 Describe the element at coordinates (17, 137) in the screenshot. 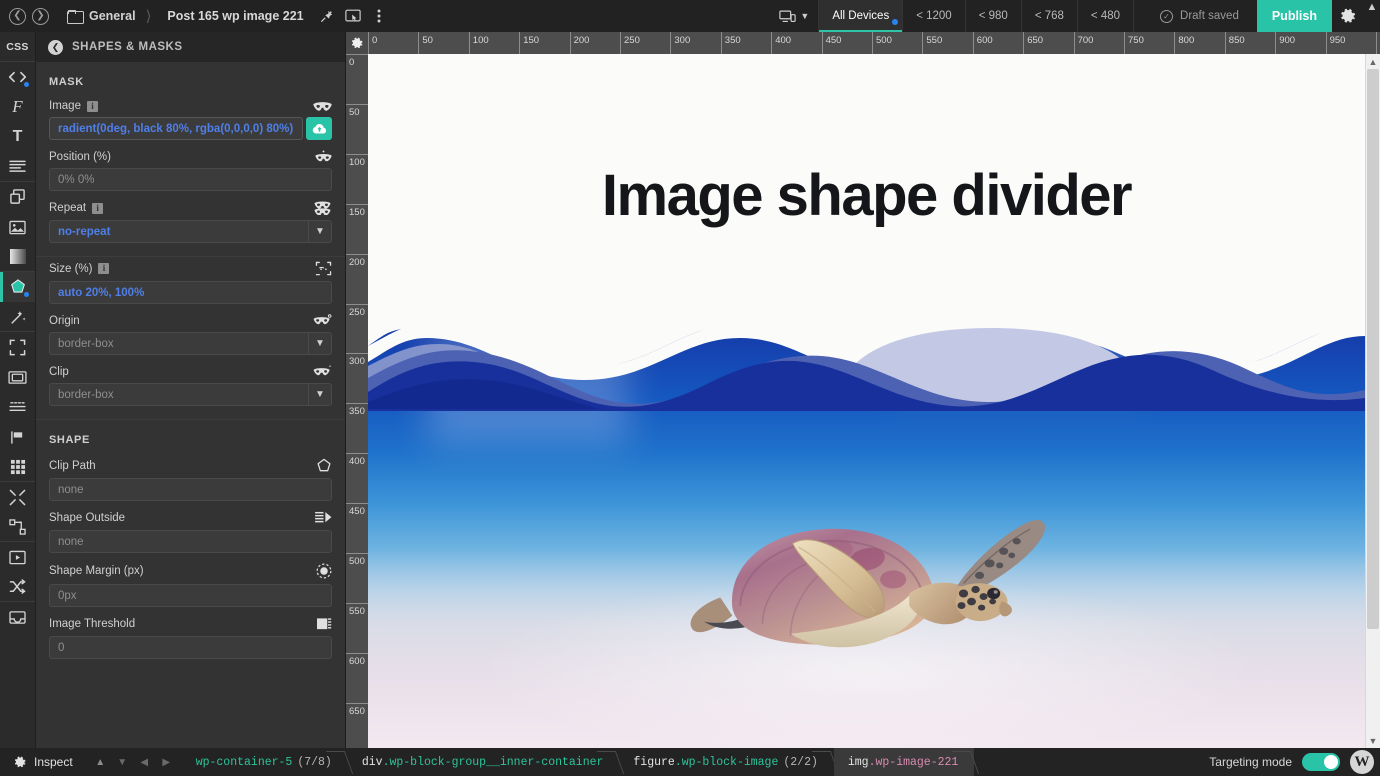

I see `rail-item-typography: T` at that location.